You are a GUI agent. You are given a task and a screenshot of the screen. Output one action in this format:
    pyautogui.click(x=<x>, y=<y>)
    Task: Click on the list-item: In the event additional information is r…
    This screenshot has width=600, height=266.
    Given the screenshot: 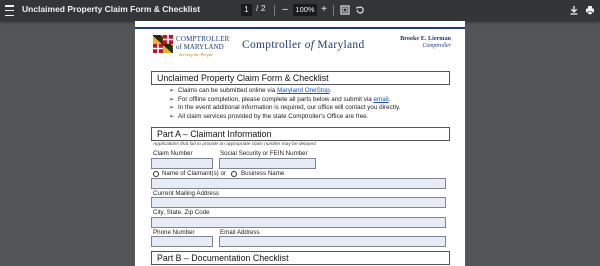 What is the action you would take?
    pyautogui.click(x=309, y=108)
    